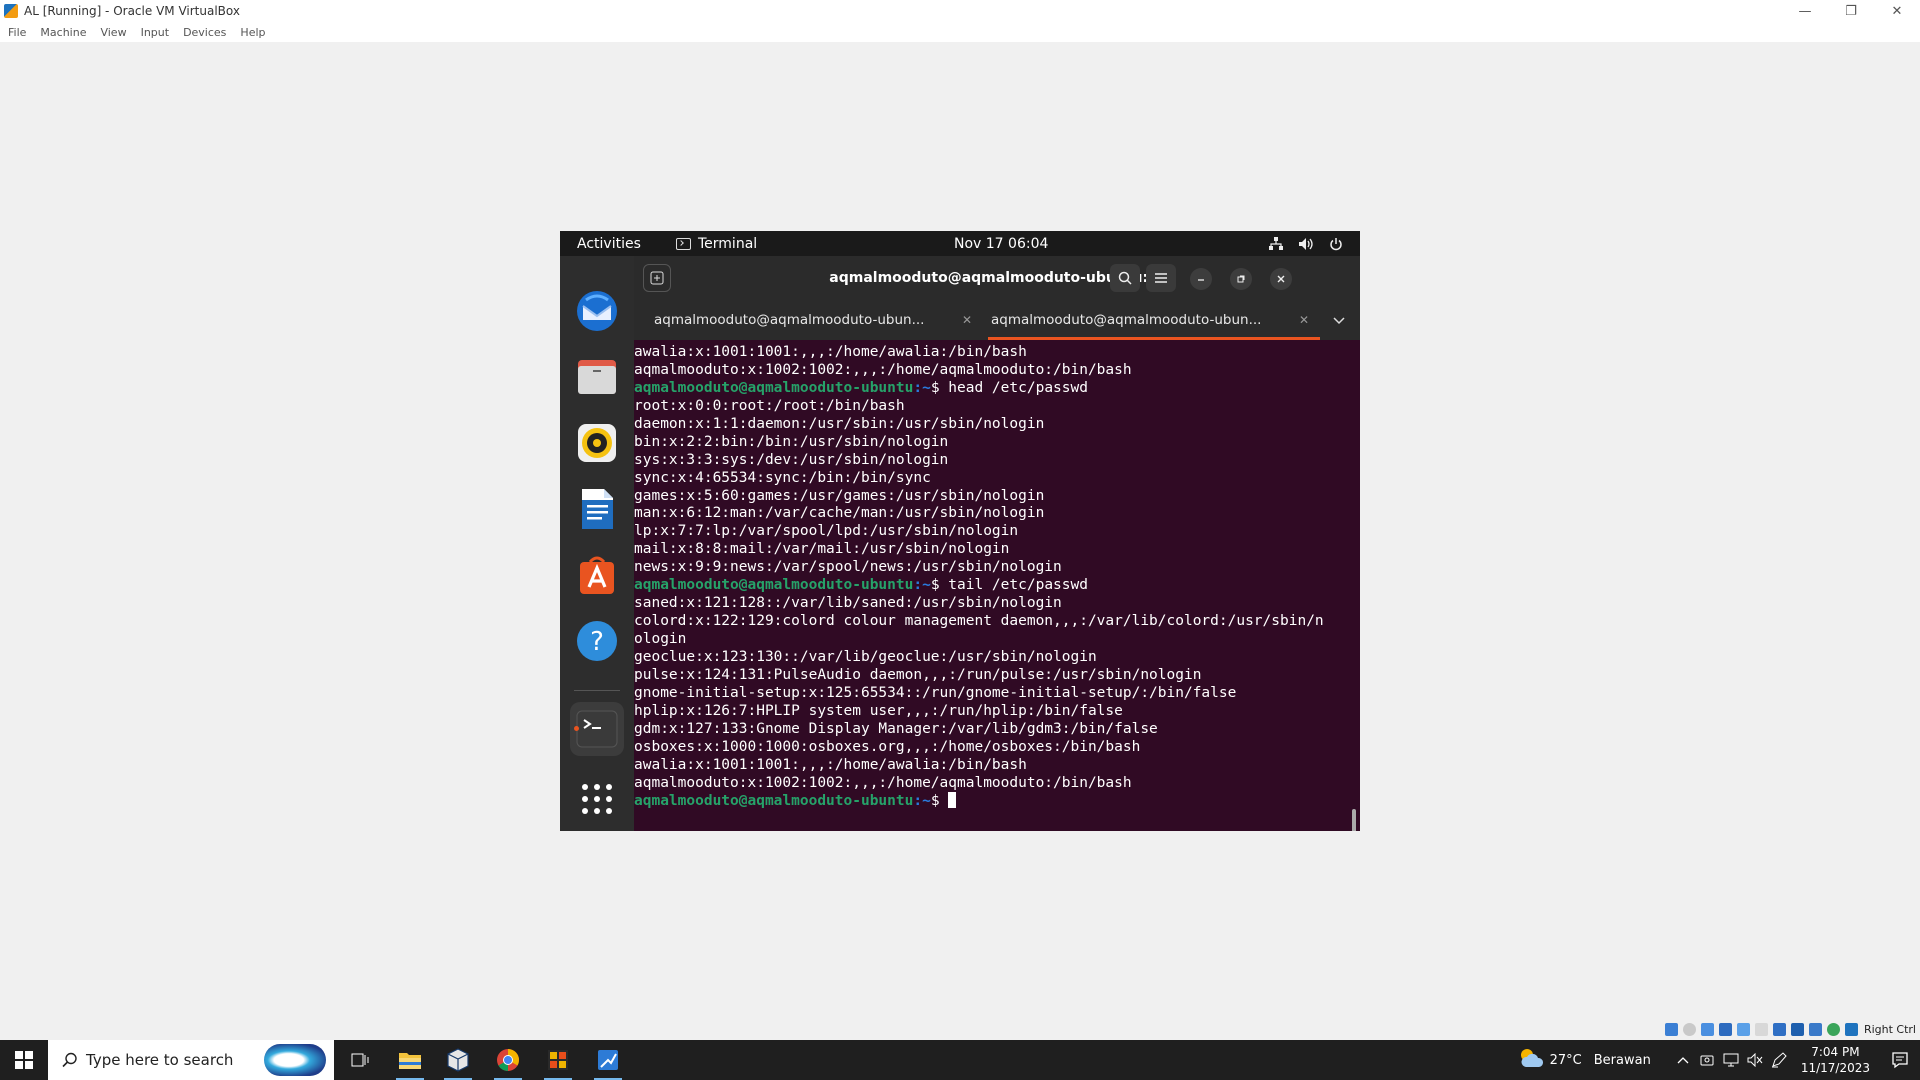  Describe the element at coordinates (1779, 1060) in the screenshot. I see `pen-icon` at that location.